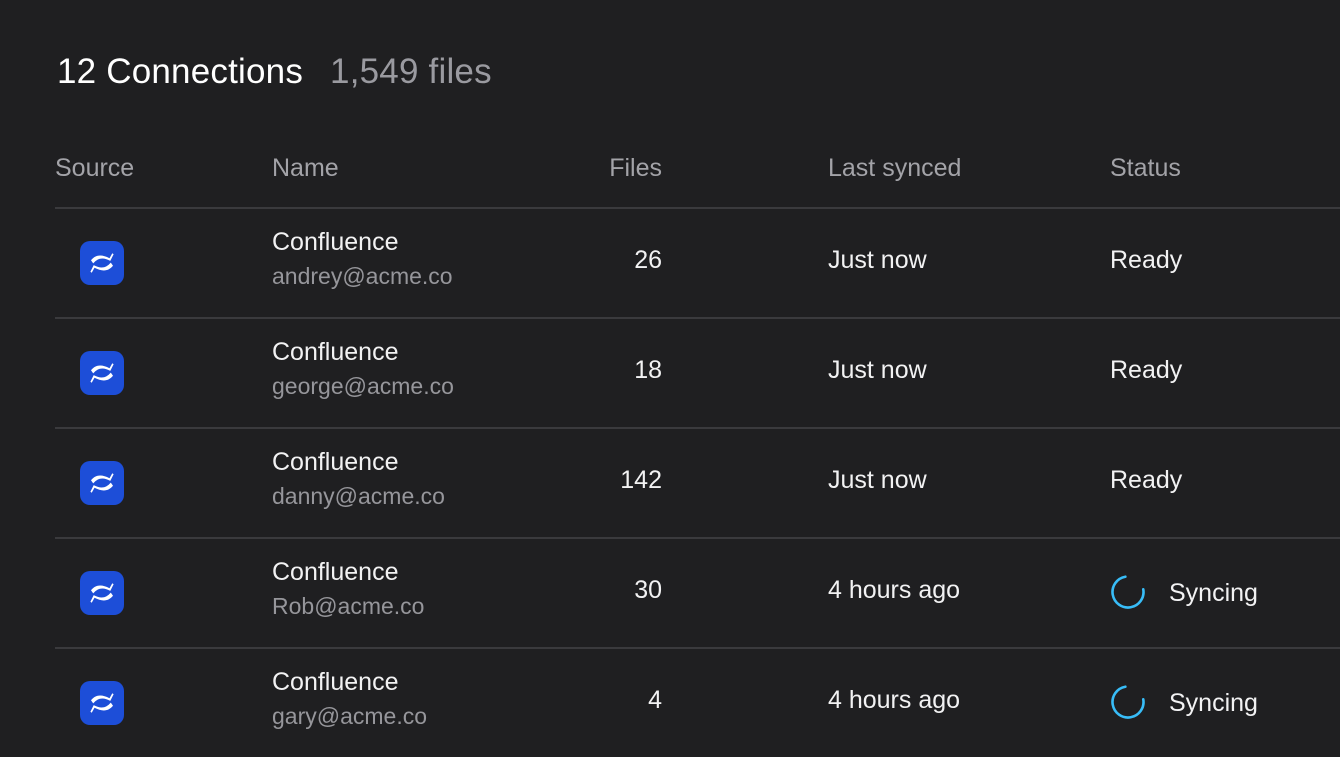 The image size is (1340, 757). Describe the element at coordinates (655, 700) in the screenshot. I see `files-count-cell: 4` at that location.